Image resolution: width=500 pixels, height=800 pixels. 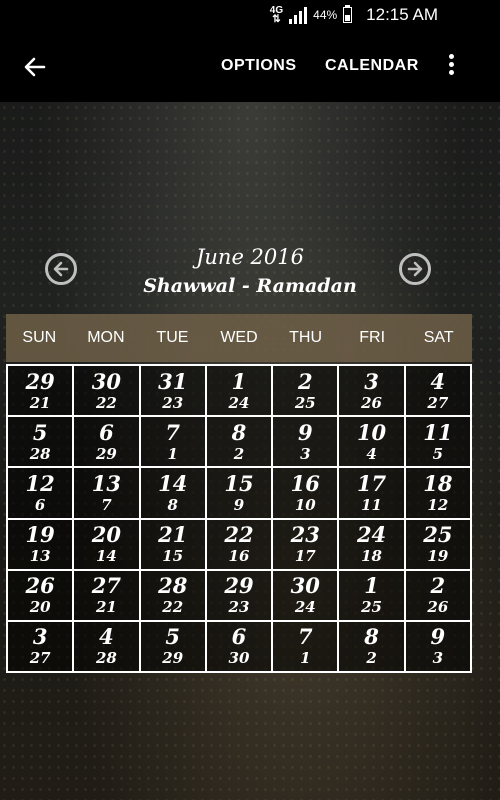 What do you see at coordinates (173, 381) in the screenshot?
I see `gregorian-day: 31` at bounding box center [173, 381].